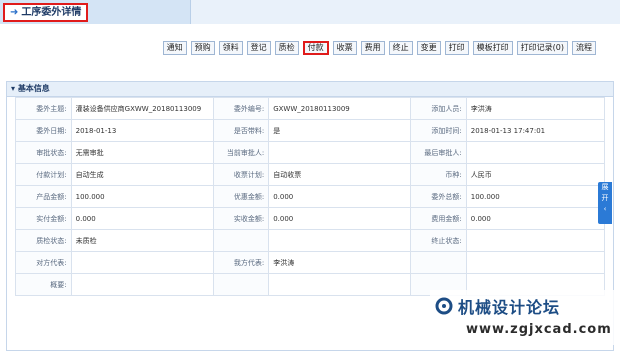 The width and height of the screenshot is (620, 351). I want to click on toolbar-button: 打印记录(0), so click(542, 48).